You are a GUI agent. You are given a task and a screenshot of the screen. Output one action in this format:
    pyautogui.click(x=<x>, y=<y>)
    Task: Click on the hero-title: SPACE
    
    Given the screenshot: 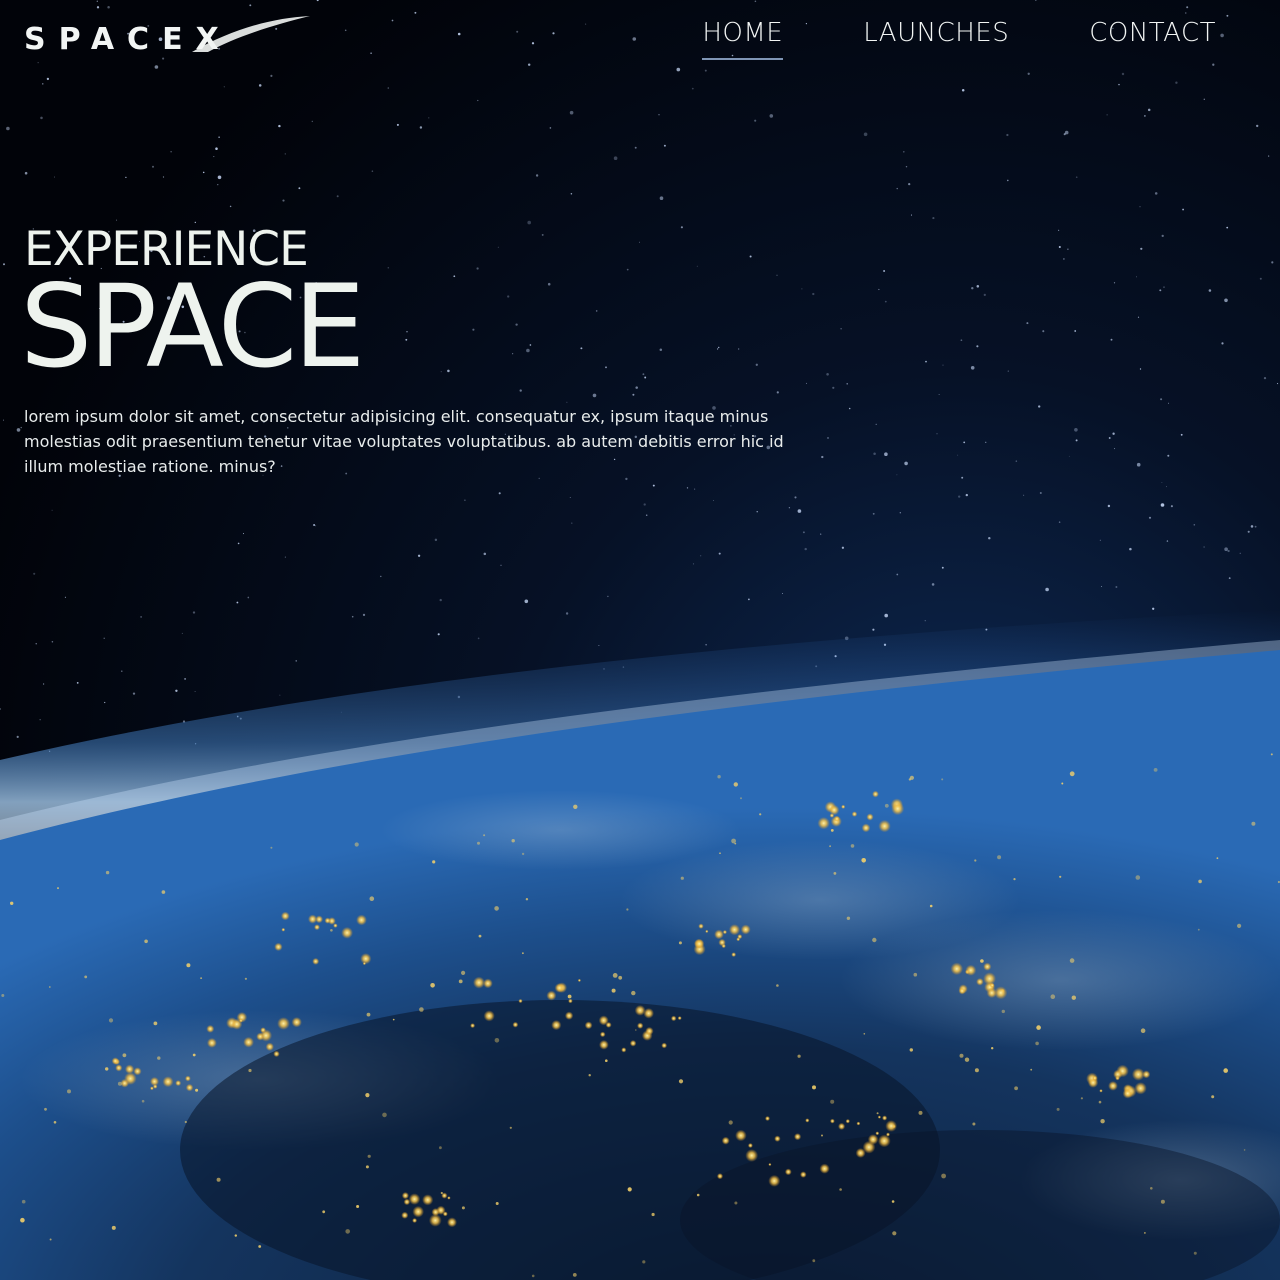 What is the action you would take?
    pyautogui.click(x=192, y=326)
    